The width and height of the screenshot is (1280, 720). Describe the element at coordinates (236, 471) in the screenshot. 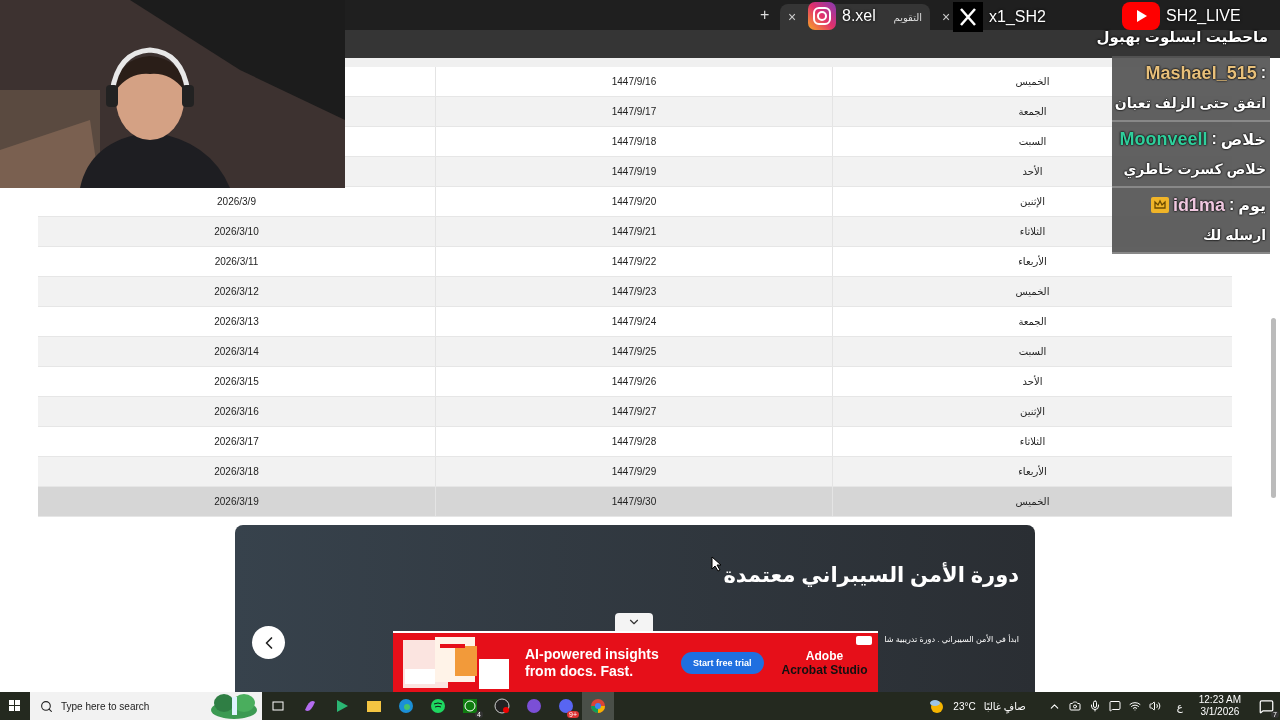

I see `gregorian-date: 2026/3/18` at that location.